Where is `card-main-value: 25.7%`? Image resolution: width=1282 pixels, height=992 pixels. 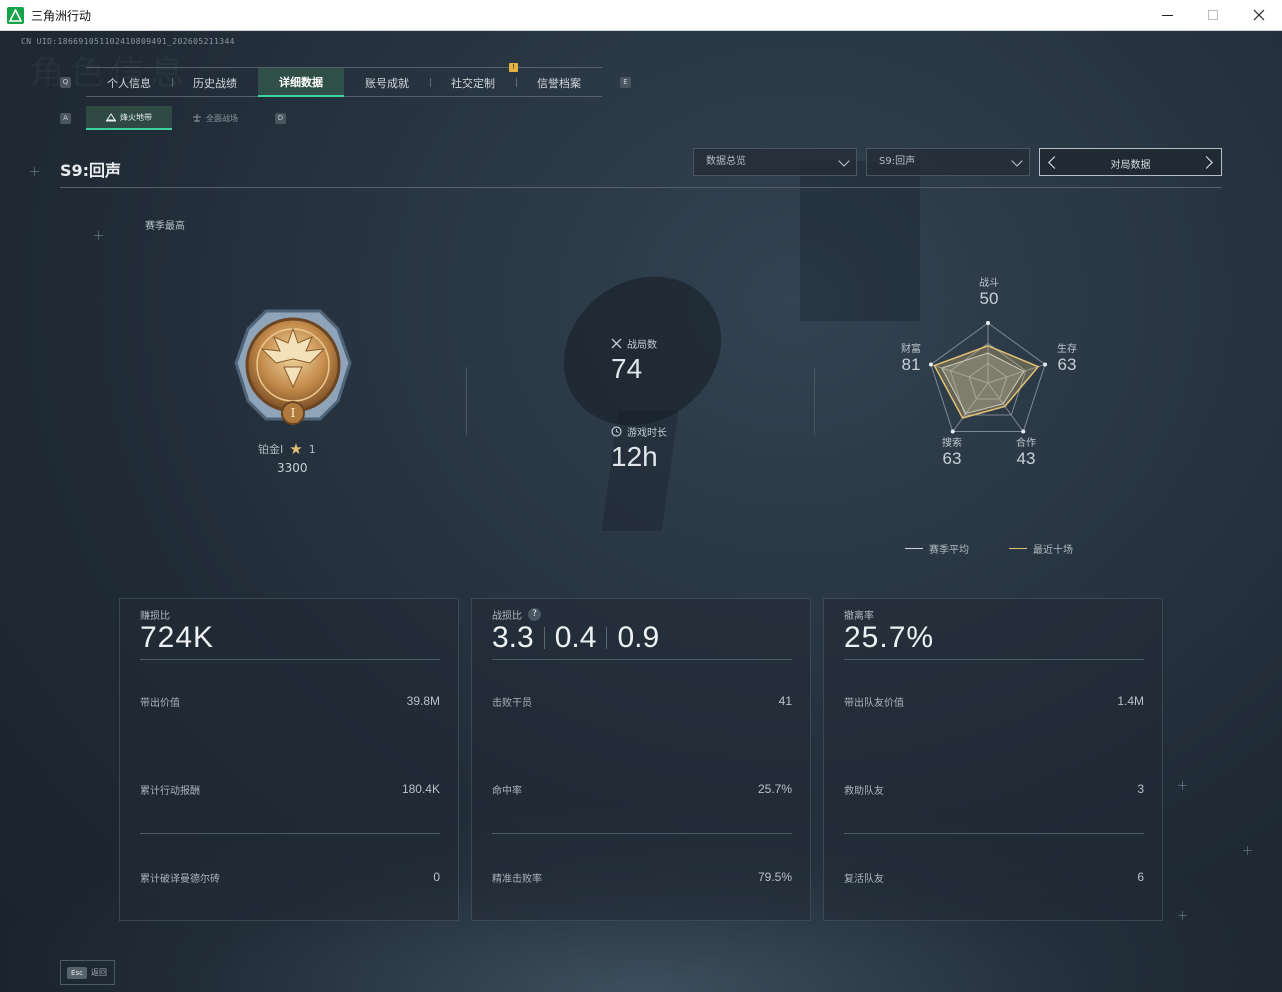
card-main-value: 25.7% is located at coordinates (889, 637).